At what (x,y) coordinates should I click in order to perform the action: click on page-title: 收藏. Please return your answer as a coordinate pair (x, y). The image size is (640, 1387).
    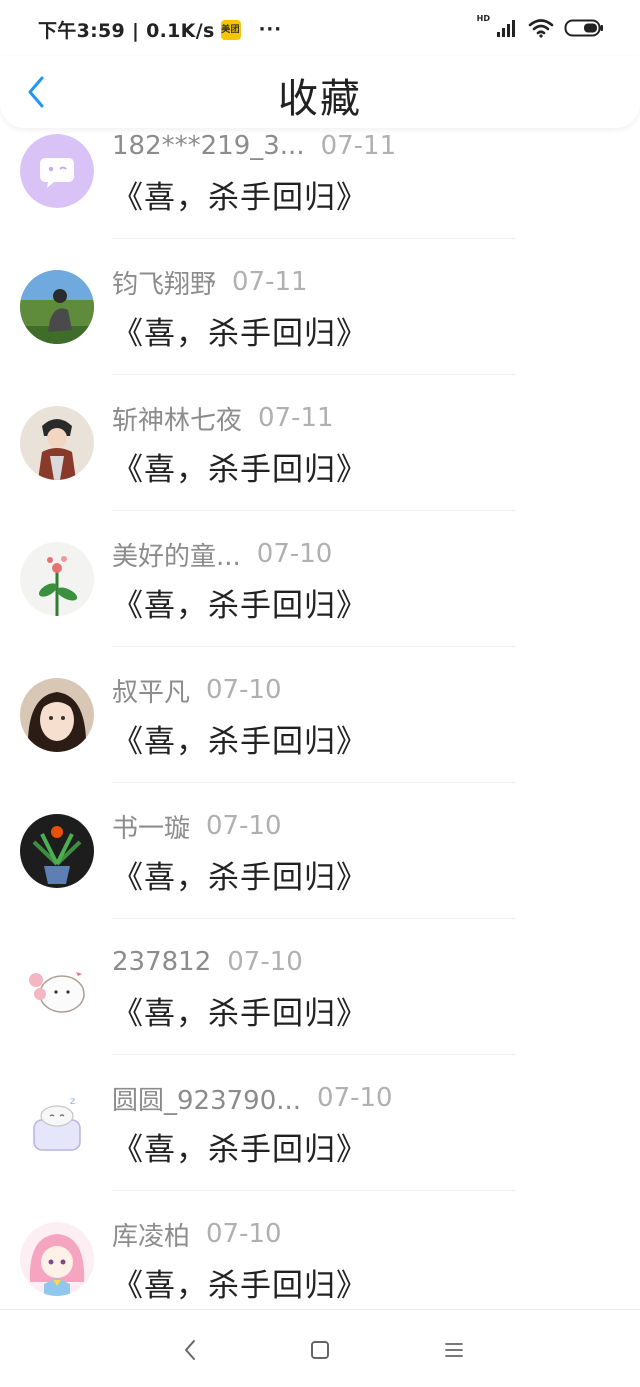
    Looking at the image, I should click on (320, 99).